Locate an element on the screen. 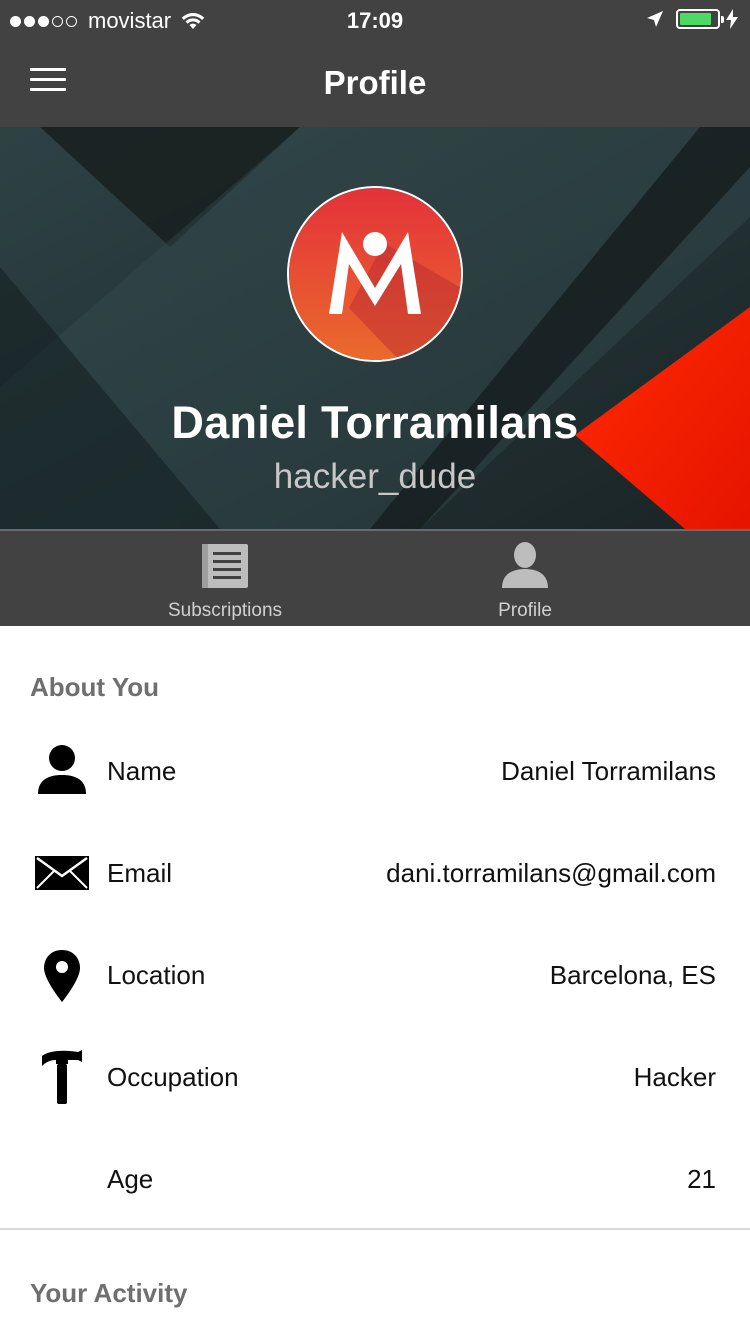  page-title: Profile is located at coordinates (375, 82).